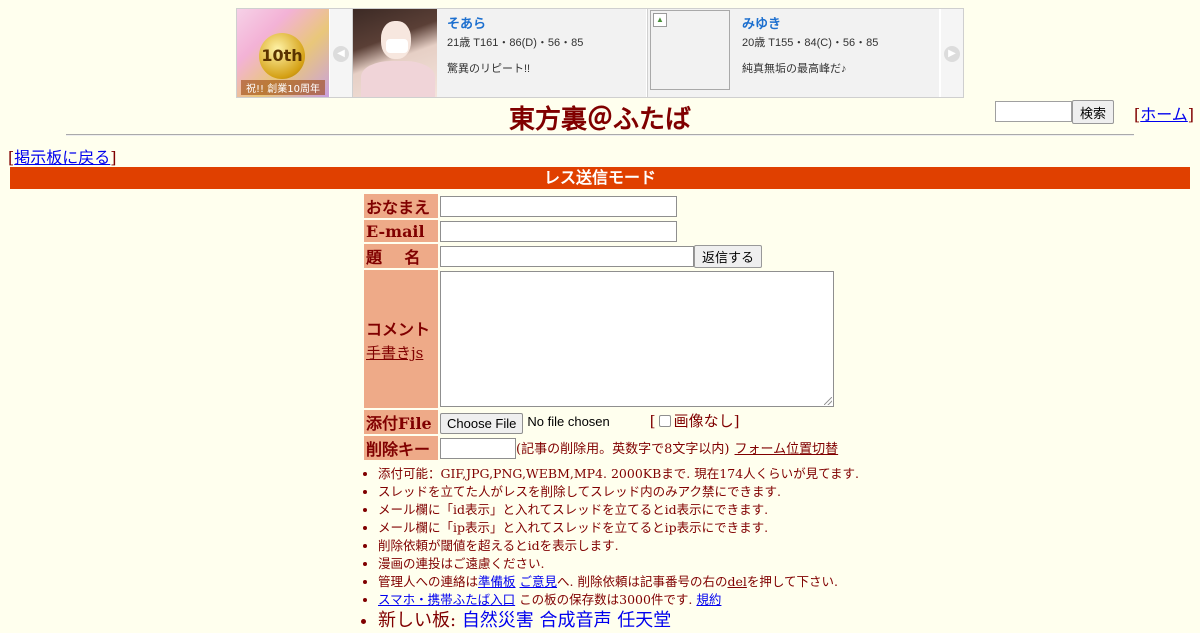  Describe the element at coordinates (637, 339) in the screenshot. I see `comment-textarea` at that location.